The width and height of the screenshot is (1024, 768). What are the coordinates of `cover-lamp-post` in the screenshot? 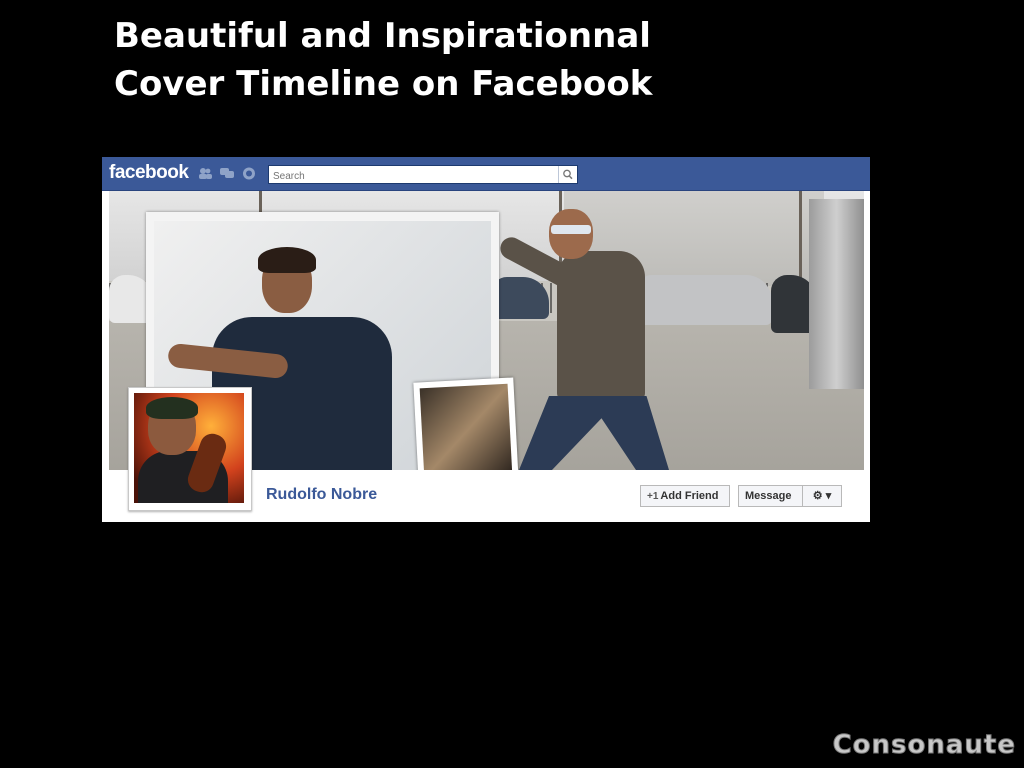 It's located at (836, 294).